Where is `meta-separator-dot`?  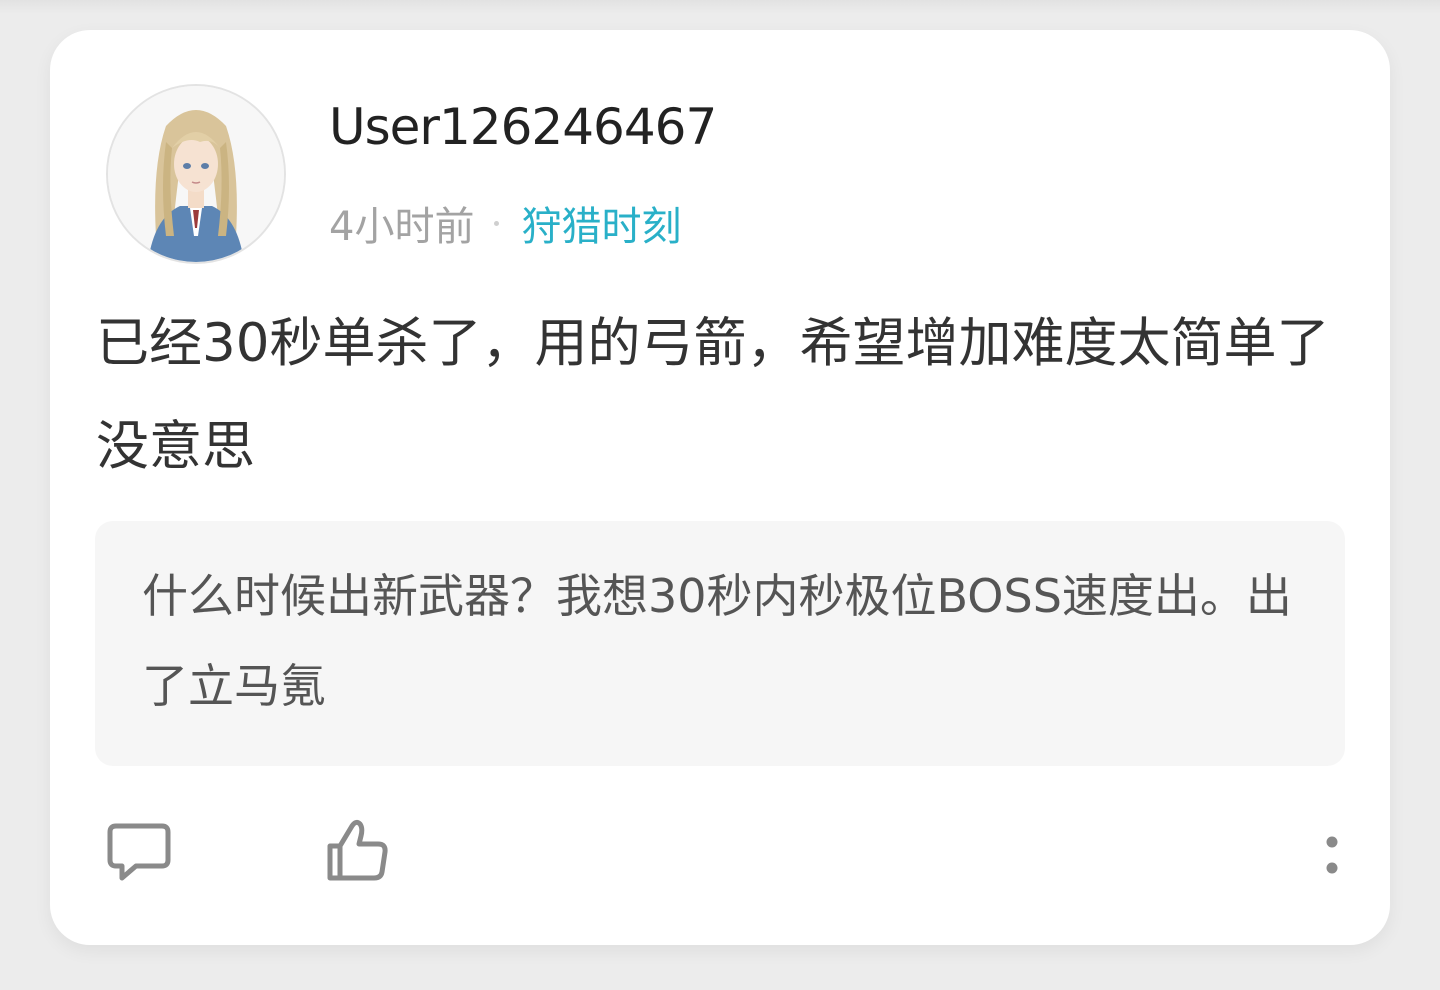
meta-separator-dot is located at coordinates (497, 223).